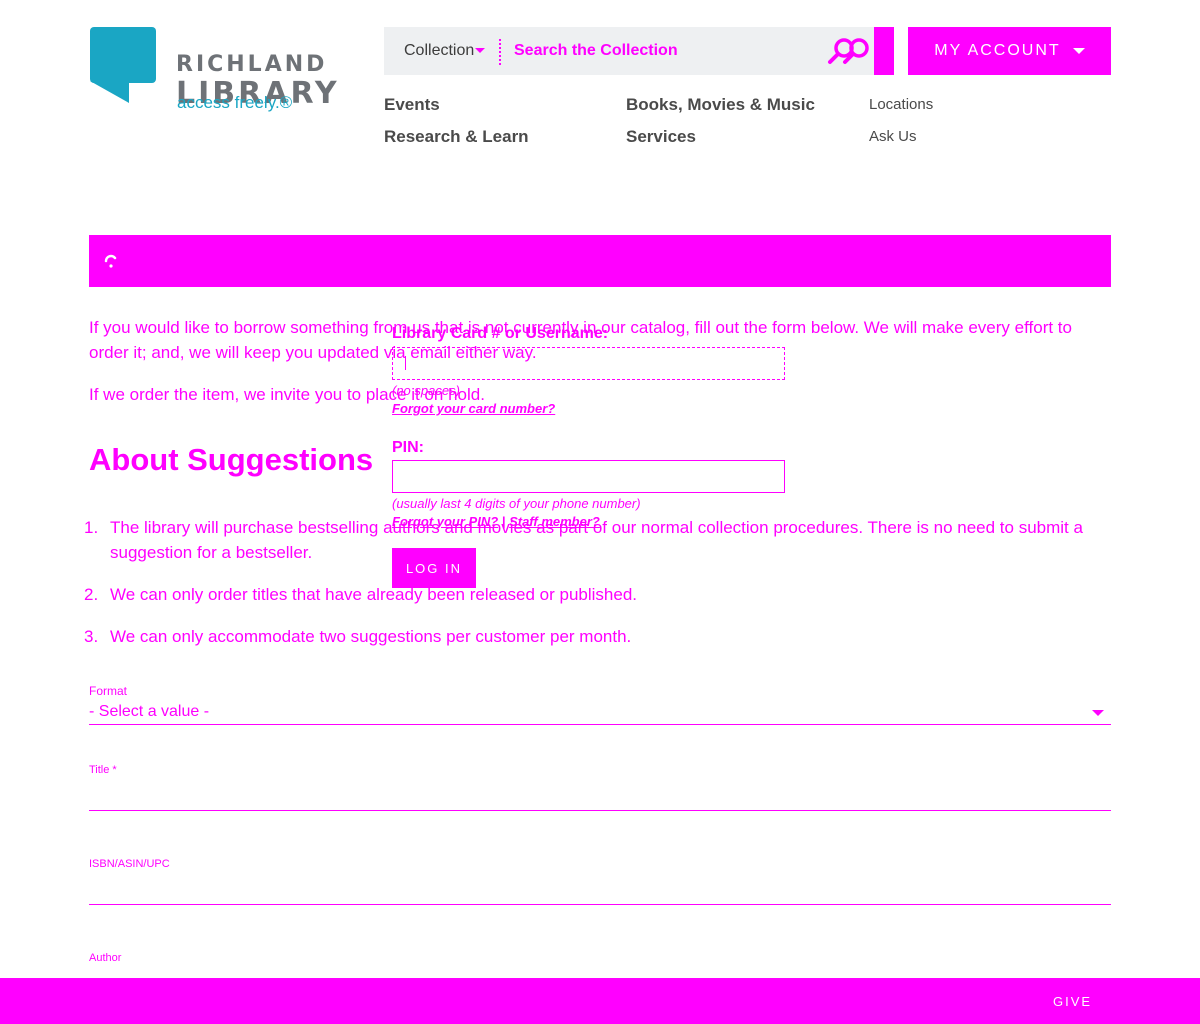  Describe the element at coordinates (445, 521) in the screenshot. I see `forgot-pin-link: Forgot your PIN?` at that location.